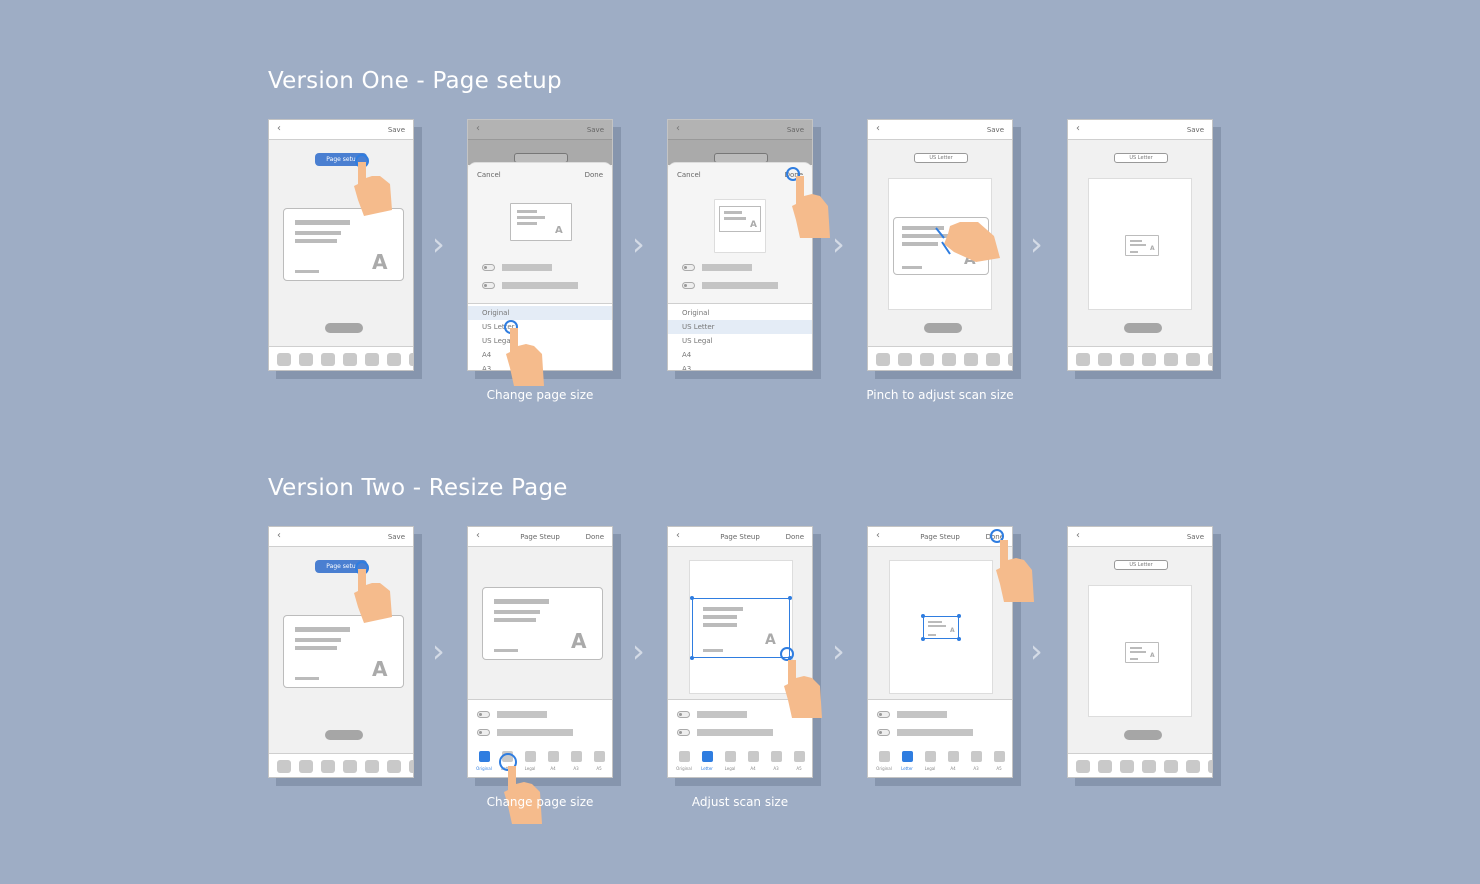 The width and height of the screenshot is (1480, 884). I want to click on top-bar: ‹ Page Steup Done, so click(540, 537).